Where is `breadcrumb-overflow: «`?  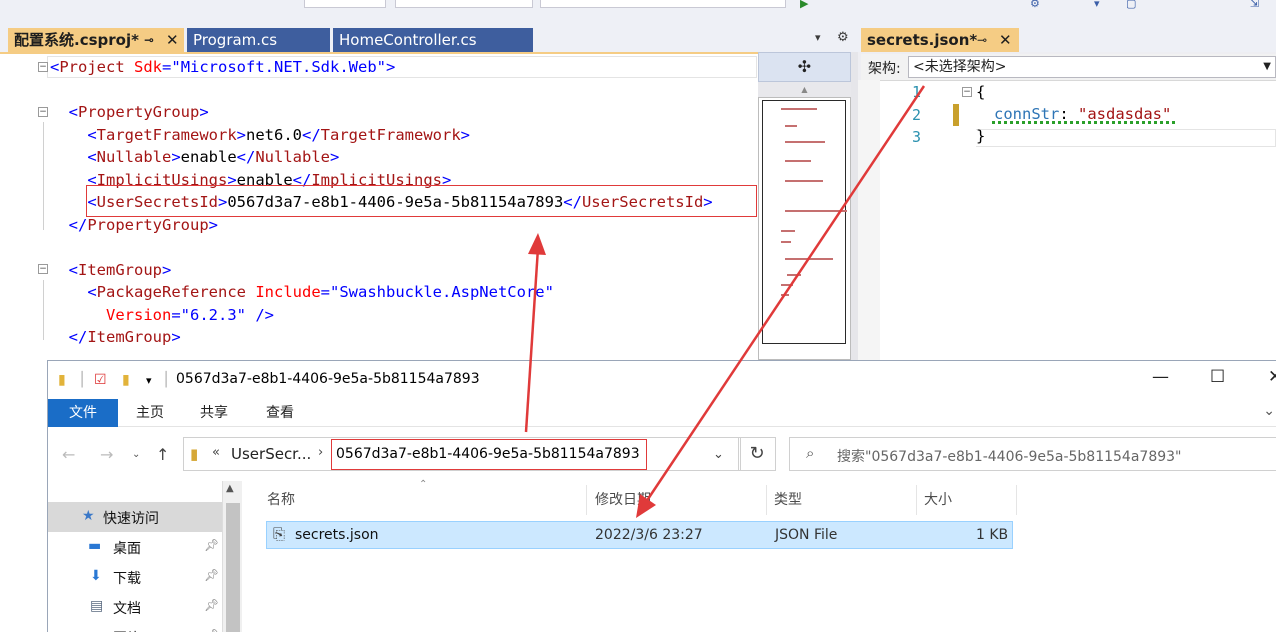
breadcrumb-overflow: « is located at coordinates (216, 452).